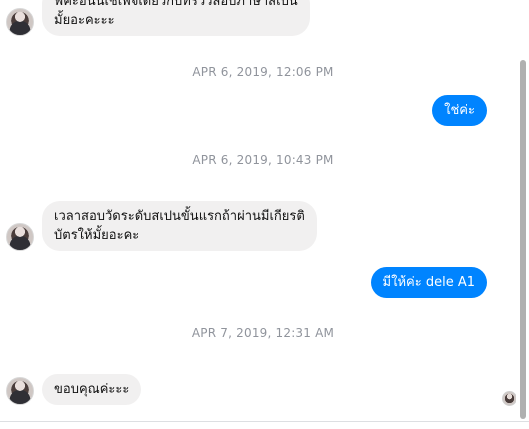  What do you see at coordinates (428, 282) in the screenshot?
I see `outgoing-message-bubble: มีให้ค่ะ dele A1` at bounding box center [428, 282].